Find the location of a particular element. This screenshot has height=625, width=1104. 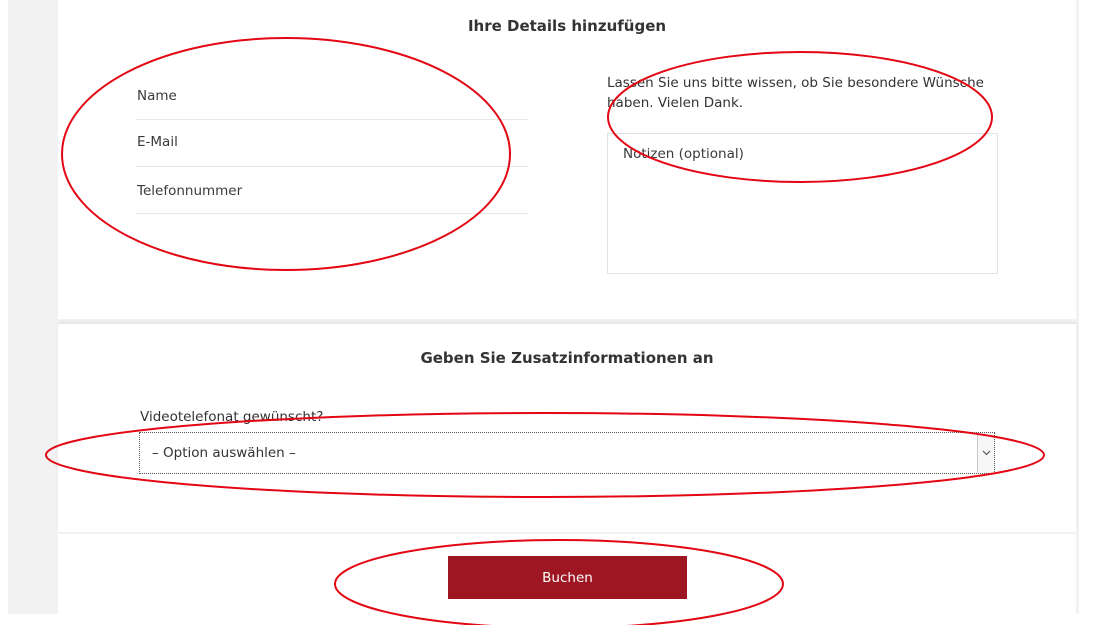

phone-field is located at coordinates (332, 190).